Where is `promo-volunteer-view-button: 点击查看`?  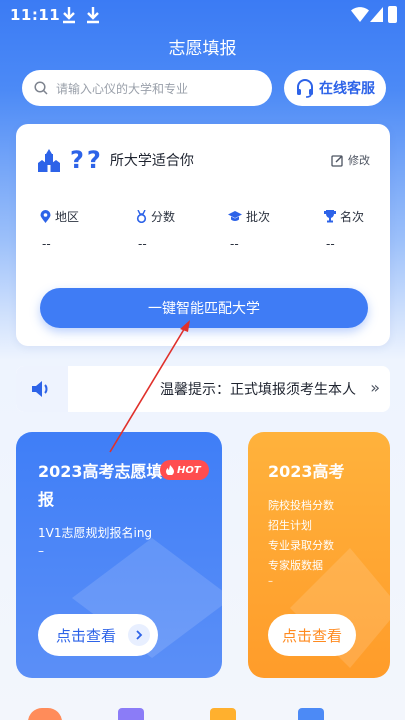
promo-volunteer-view-button: 点击查看 is located at coordinates (98, 635).